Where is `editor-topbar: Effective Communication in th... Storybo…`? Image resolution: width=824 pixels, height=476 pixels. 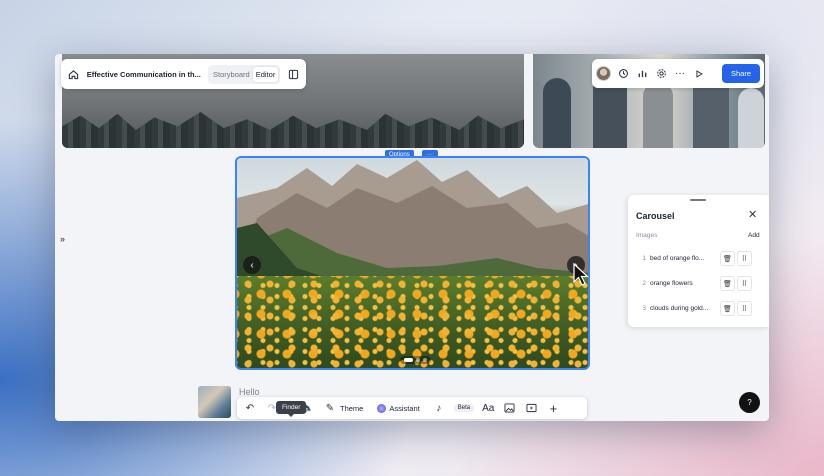
editor-topbar: Effective Communication in th... Storybo… is located at coordinates (183, 74).